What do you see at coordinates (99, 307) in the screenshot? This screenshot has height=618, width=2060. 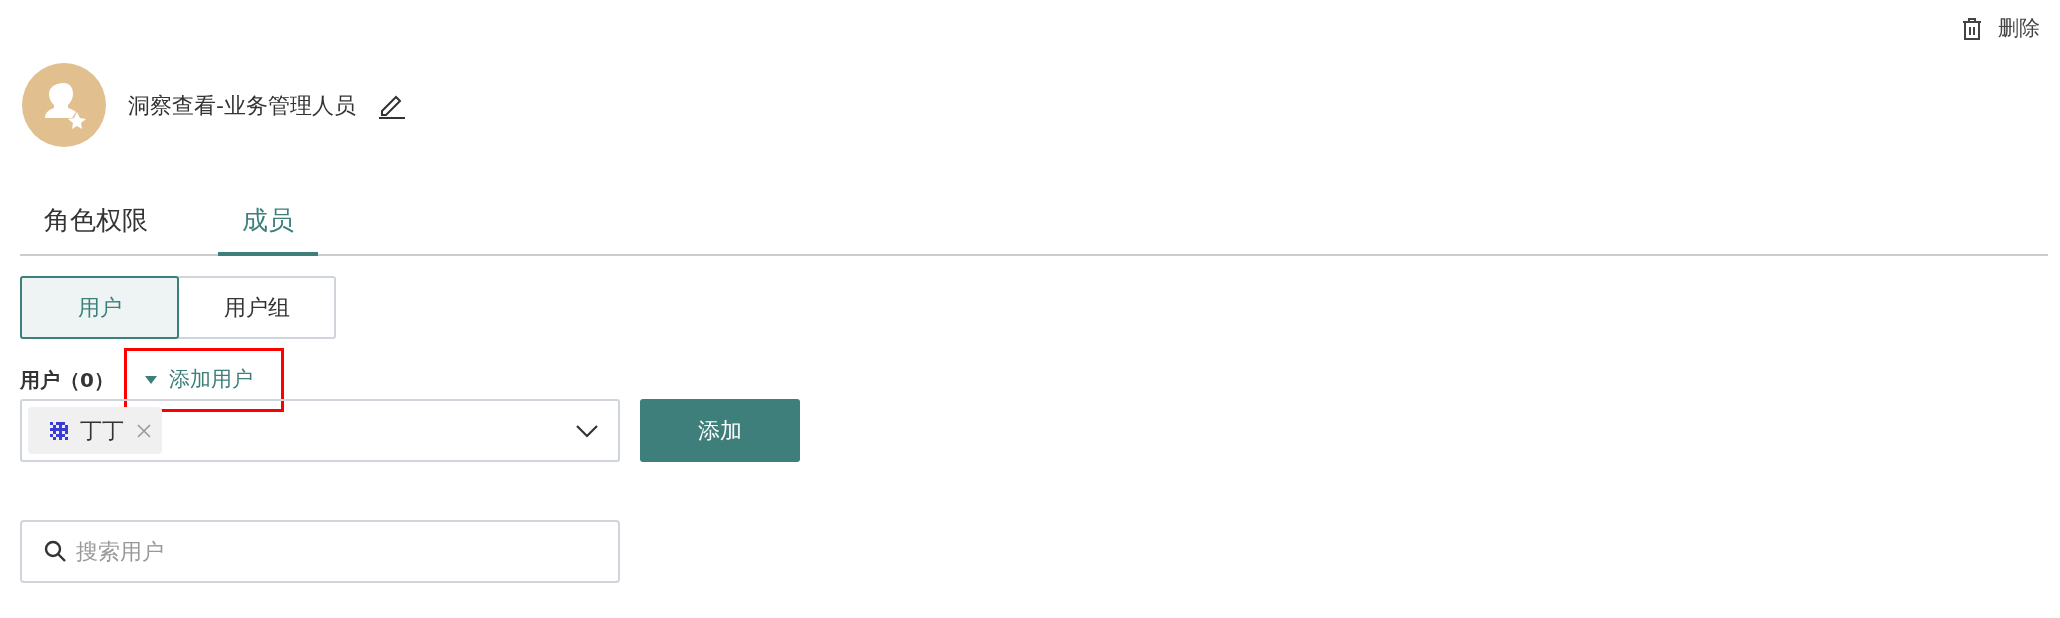 I see `segment-button: 用户` at bounding box center [99, 307].